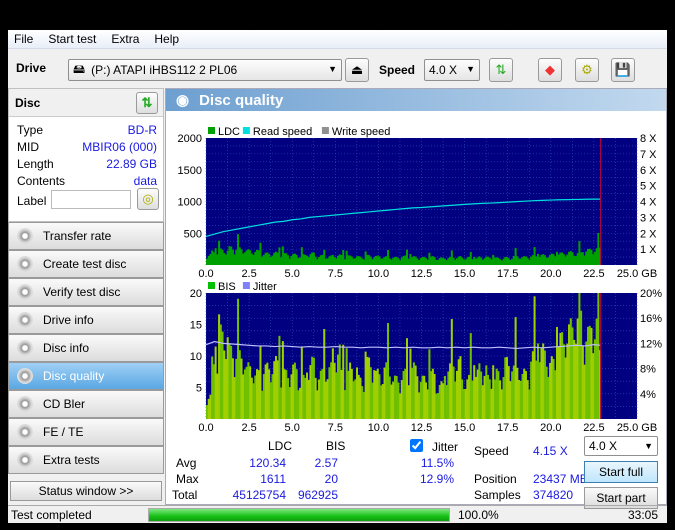  Describe the element at coordinates (86, 292) in the screenshot. I see `nav-verify-test-disc: Verify test disc` at that location.